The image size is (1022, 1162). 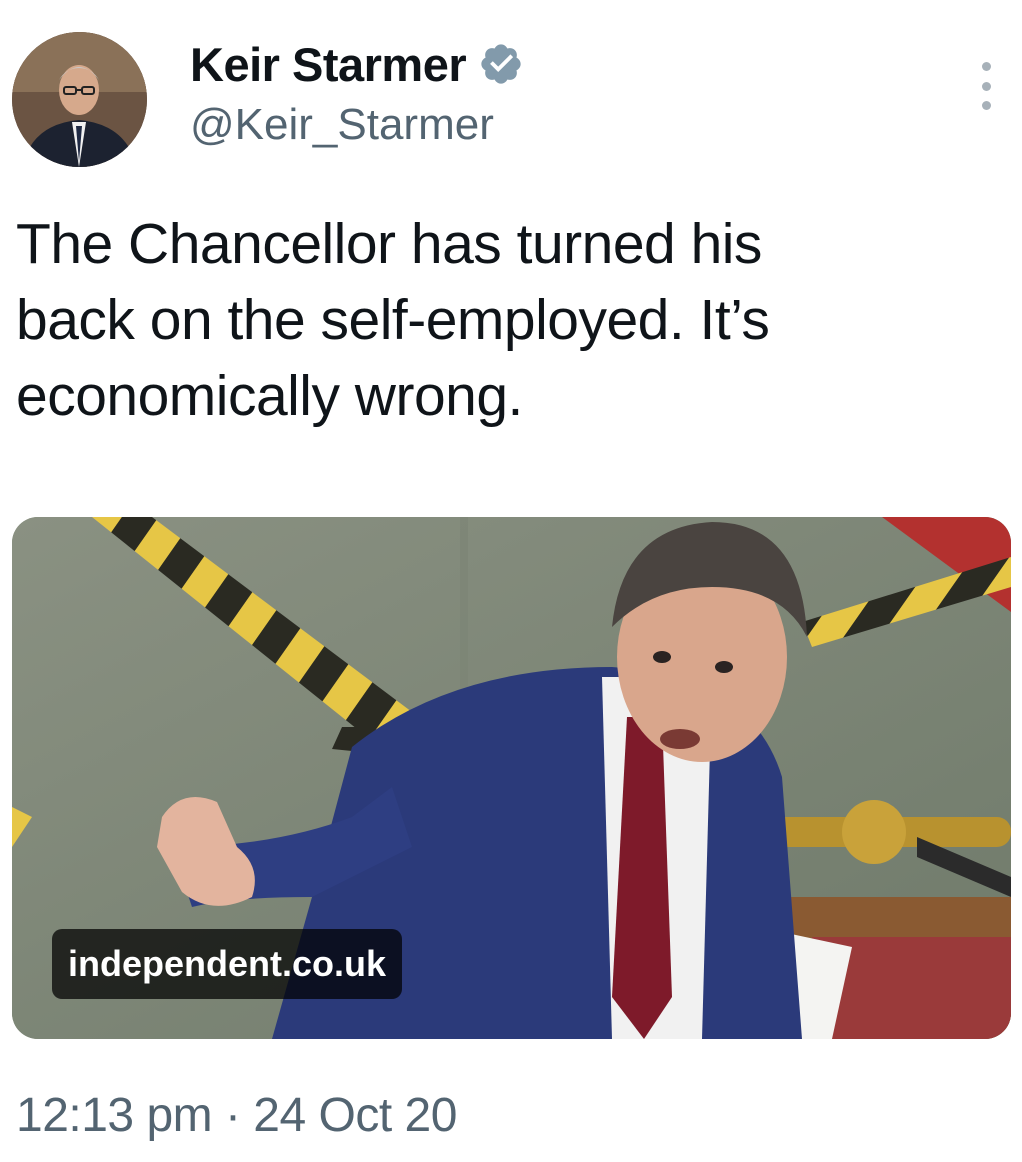 What do you see at coordinates (236, 1115) in the screenshot?
I see `tweet-timestamp: 12:13 pm · 24 Oct 20` at bounding box center [236, 1115].